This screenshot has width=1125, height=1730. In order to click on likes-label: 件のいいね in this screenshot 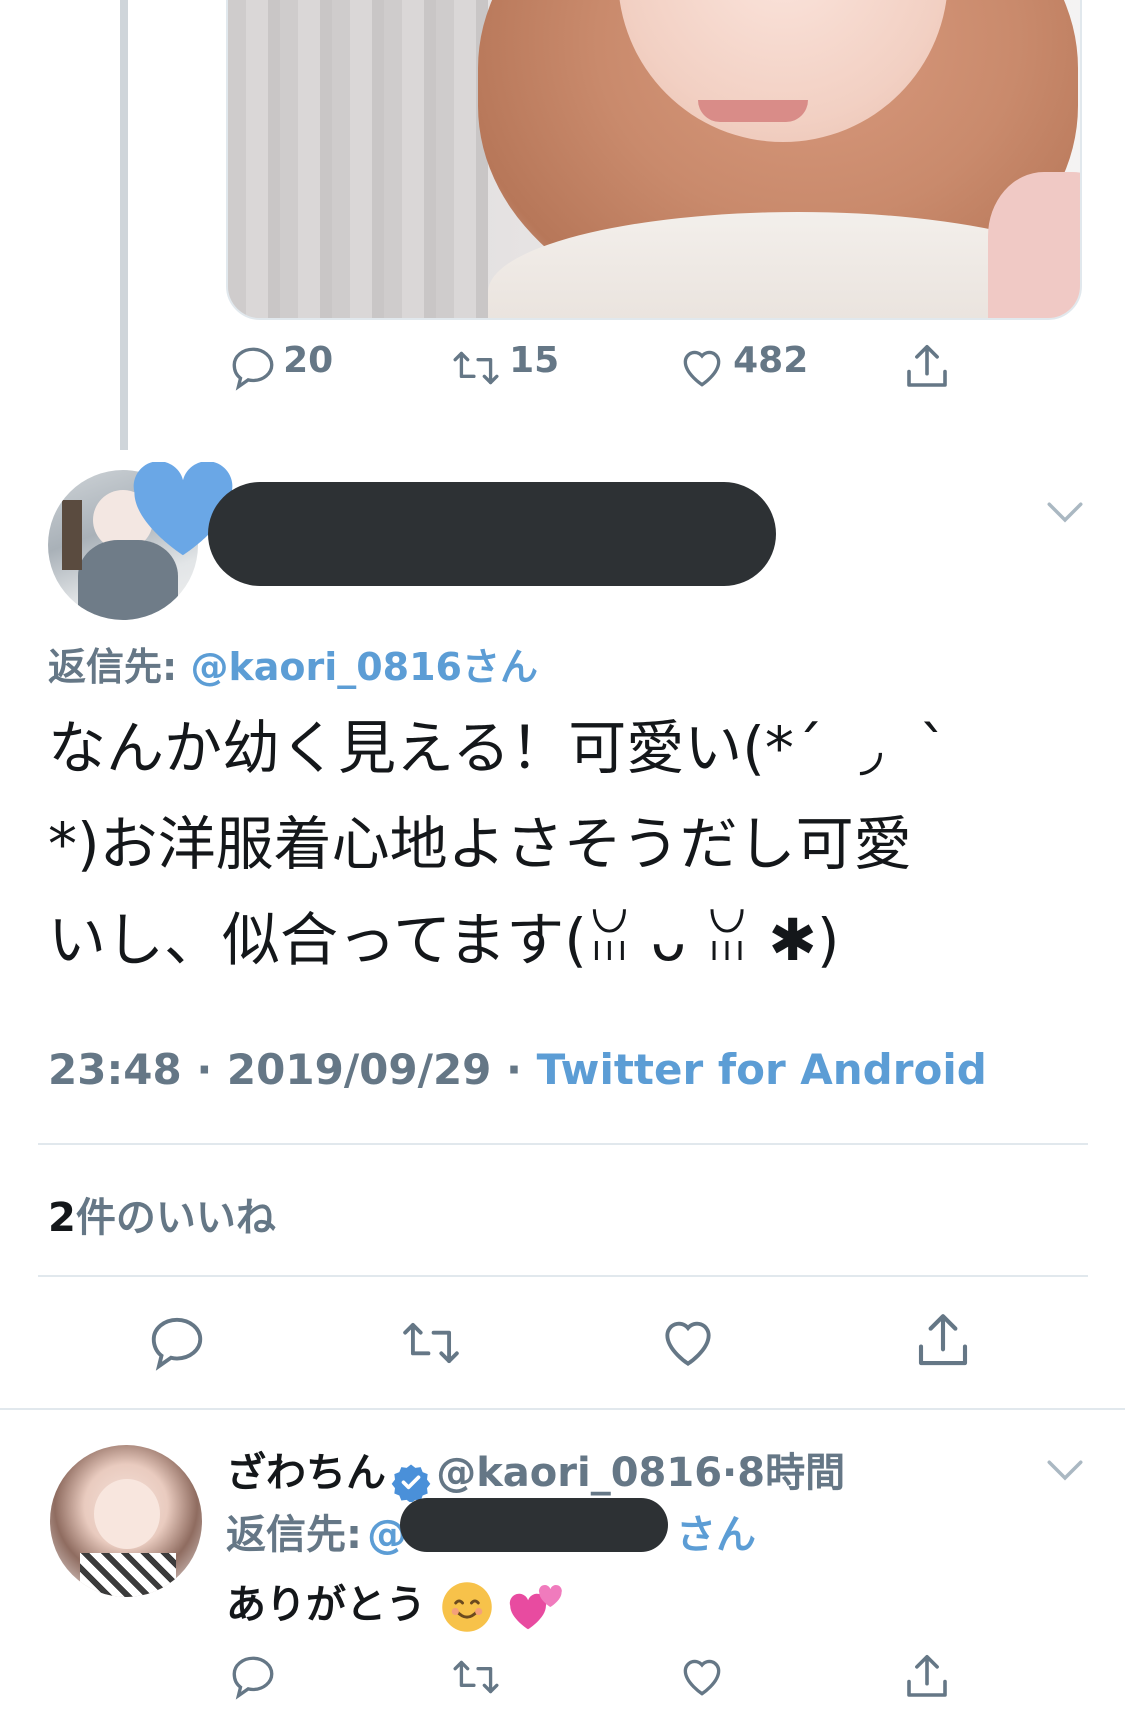, I will do `click(175, 1218)`.